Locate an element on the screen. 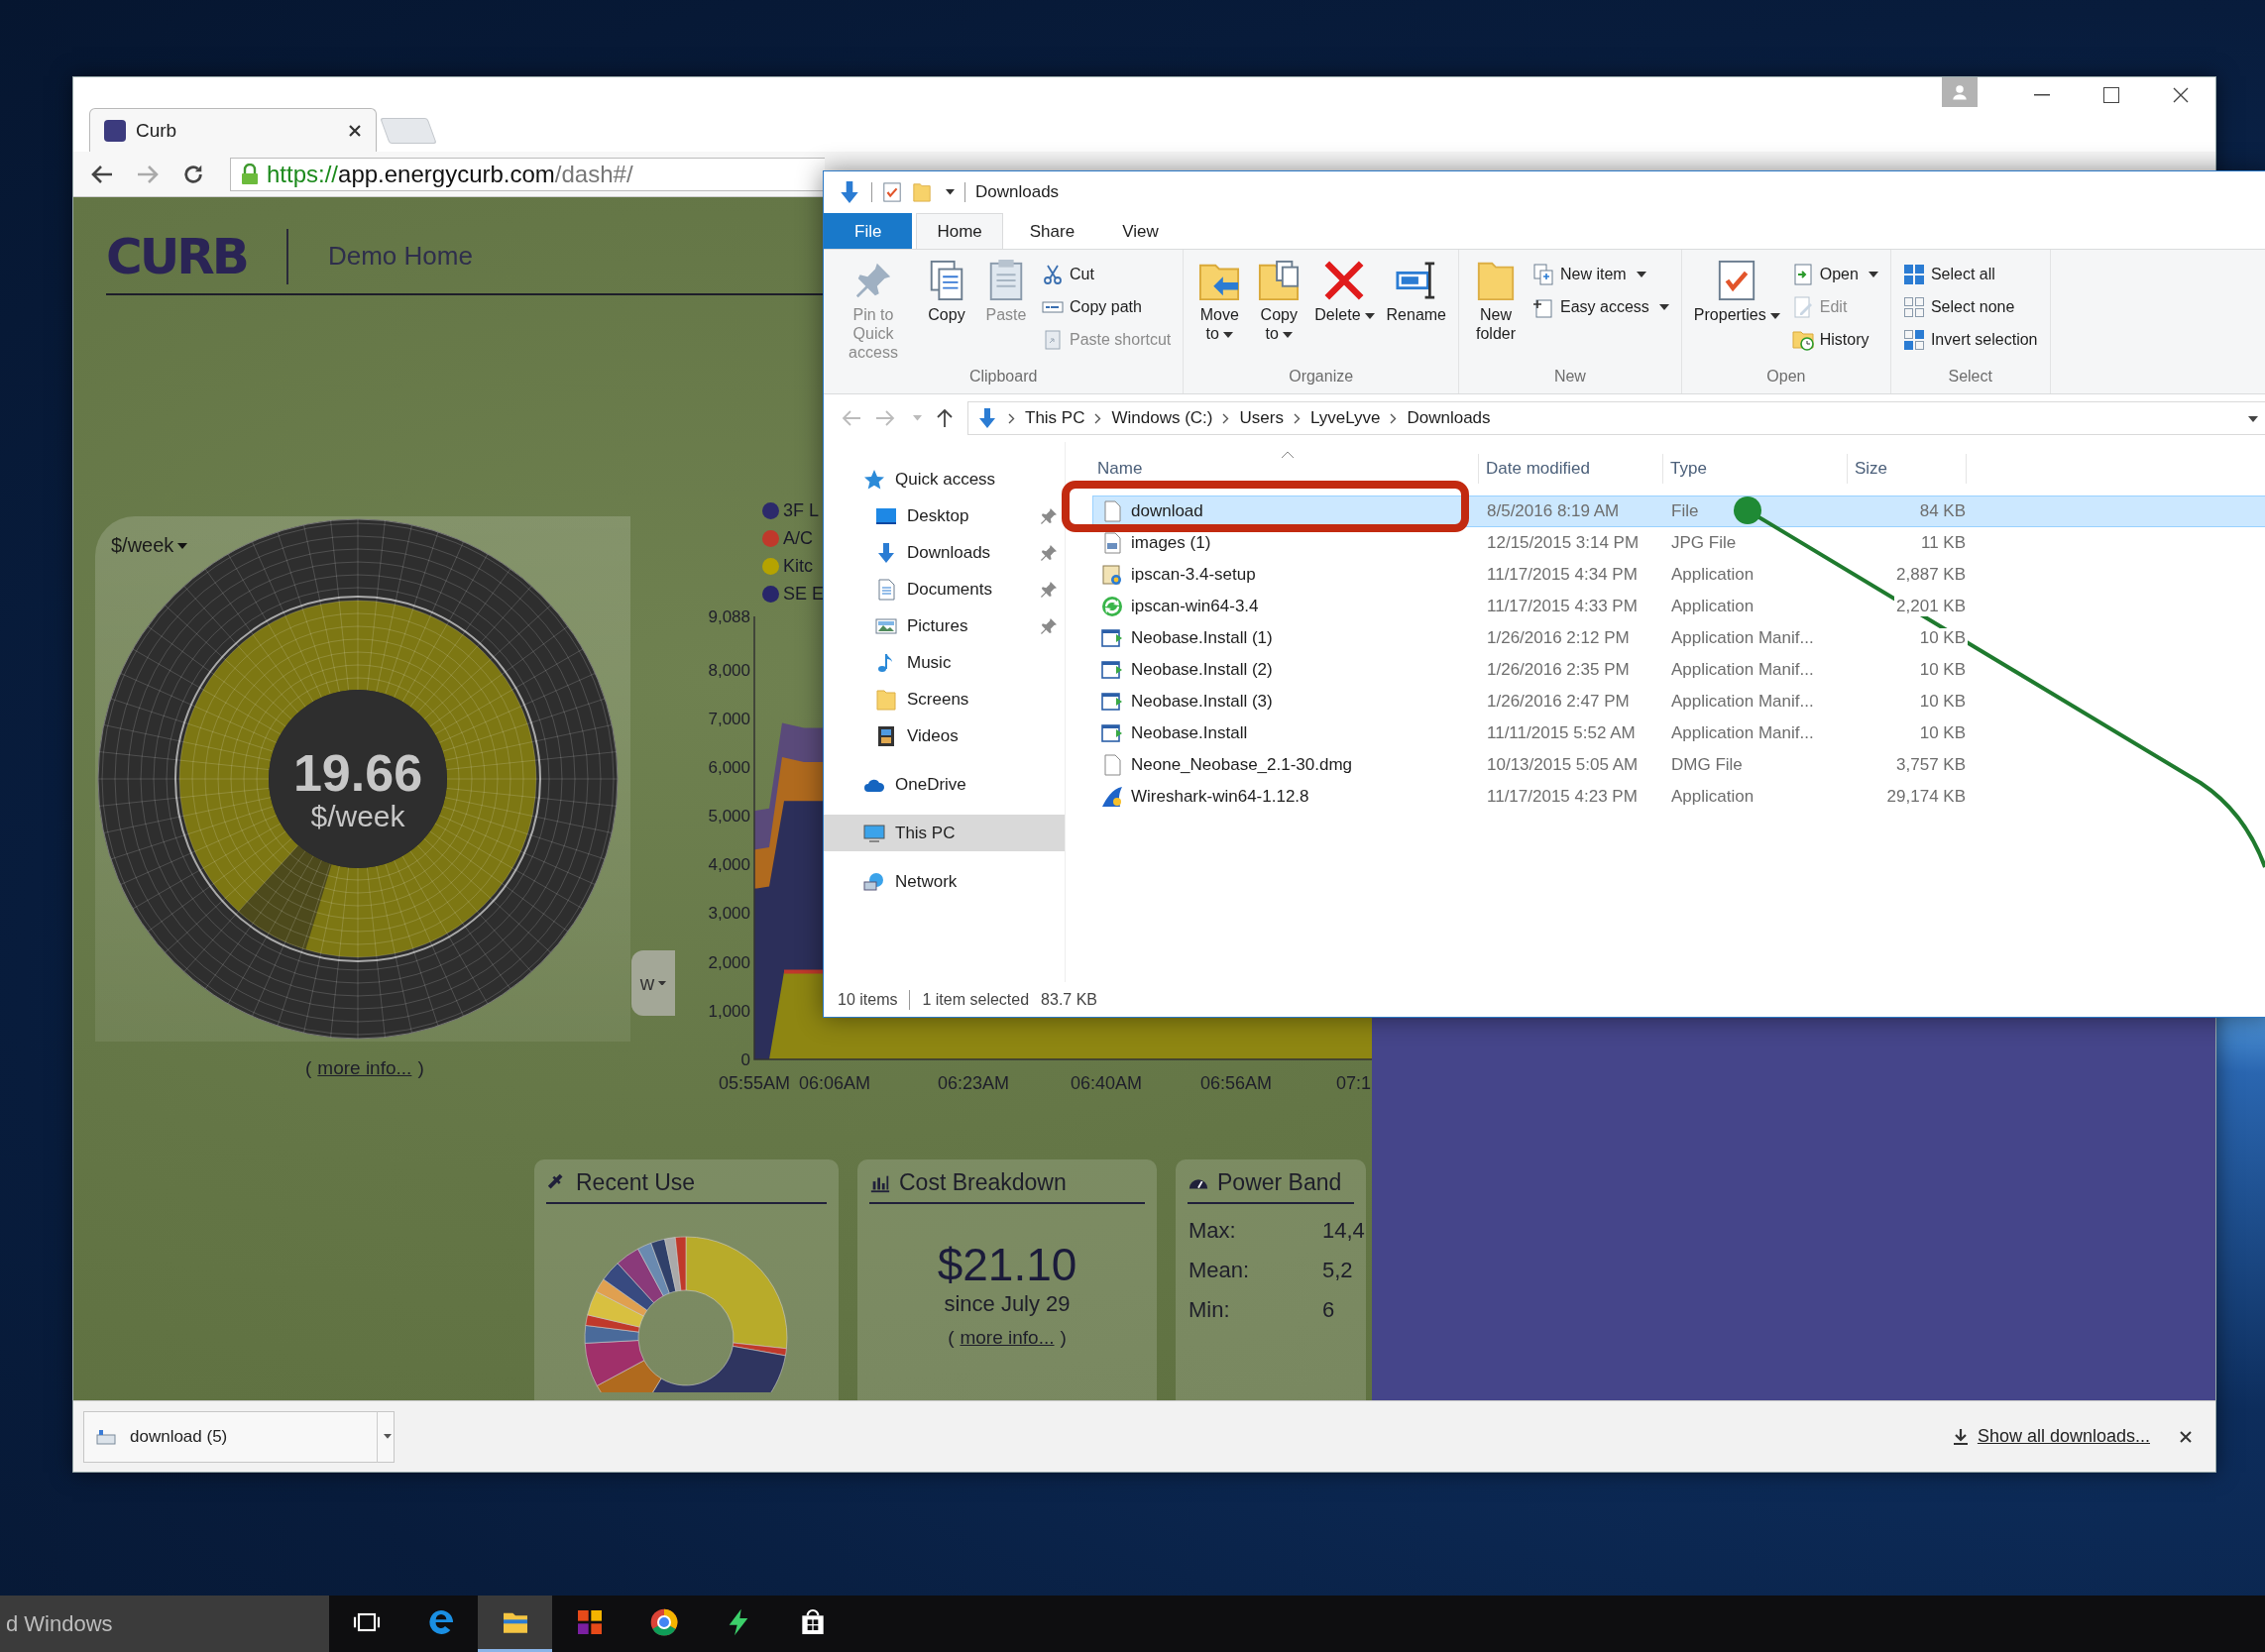 This screenshot has height=1652, width=2265. path-crumb: Windows (C:) is located at coordinates (1162, 418).